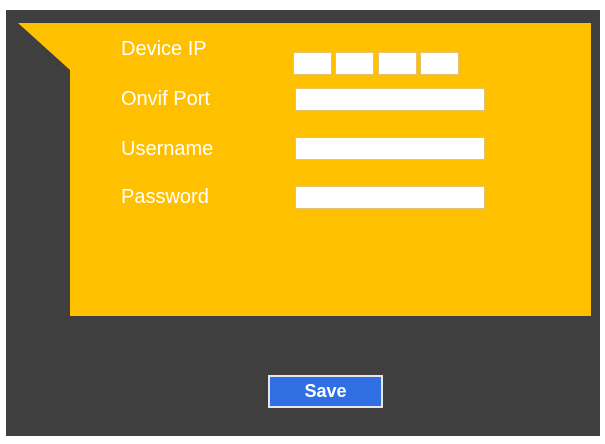 The image size is (605, 444). I want to click on onvif-port-field, so click(390, 99).